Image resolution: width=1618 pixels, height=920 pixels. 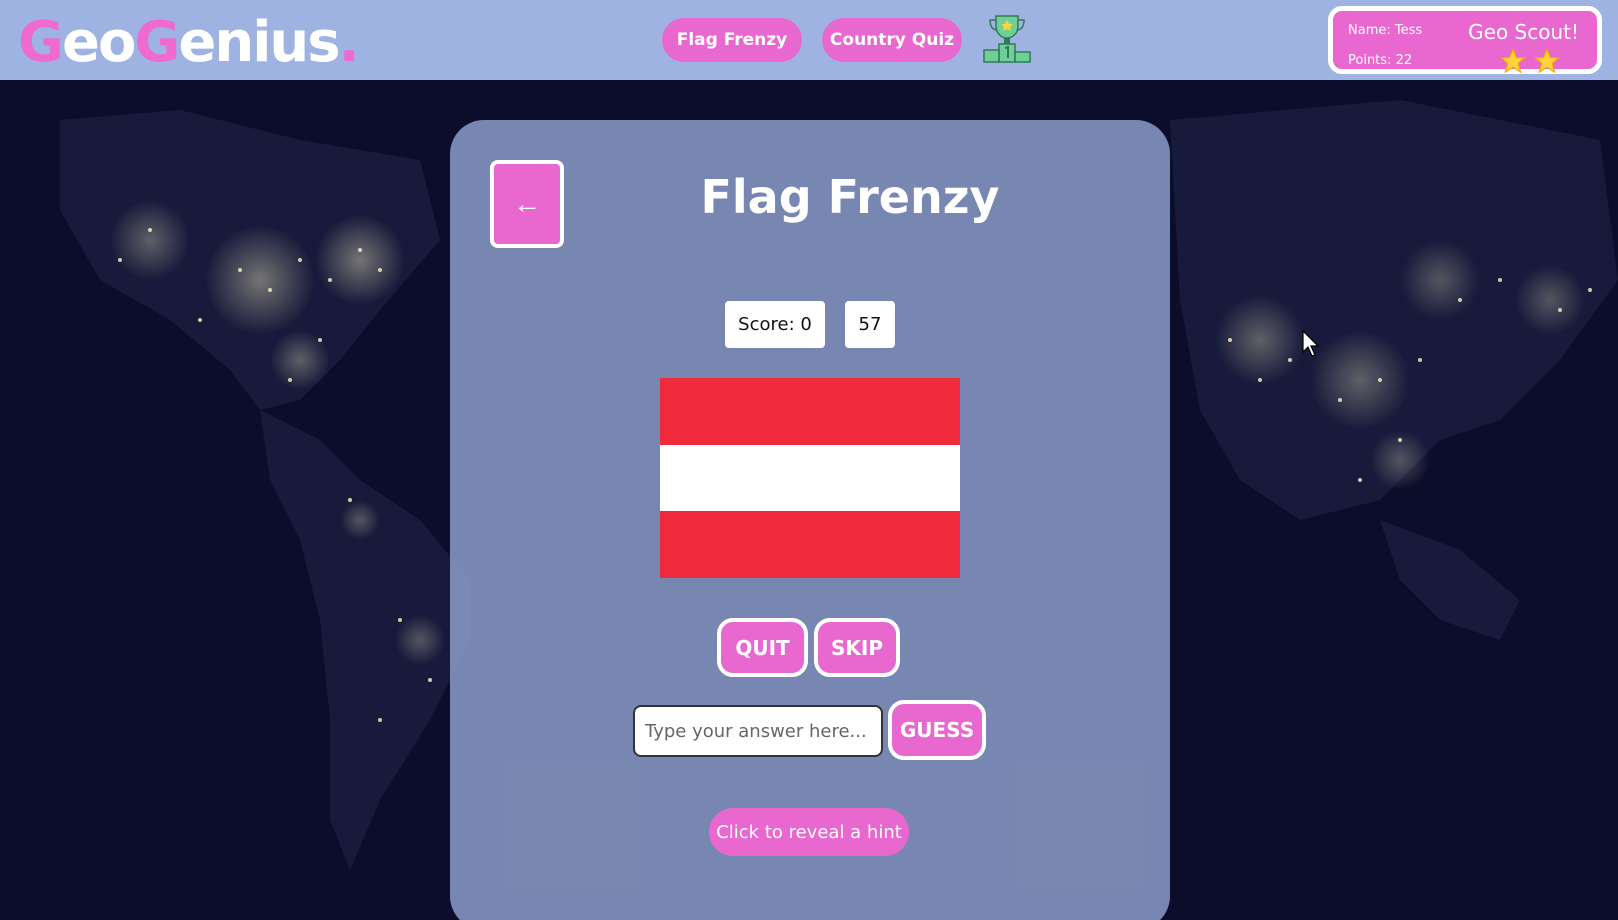 What do you see at coordinates (810, 545) in the screenshot?
I see `flag-stripe-bottom` at bounding box center [810, 545].